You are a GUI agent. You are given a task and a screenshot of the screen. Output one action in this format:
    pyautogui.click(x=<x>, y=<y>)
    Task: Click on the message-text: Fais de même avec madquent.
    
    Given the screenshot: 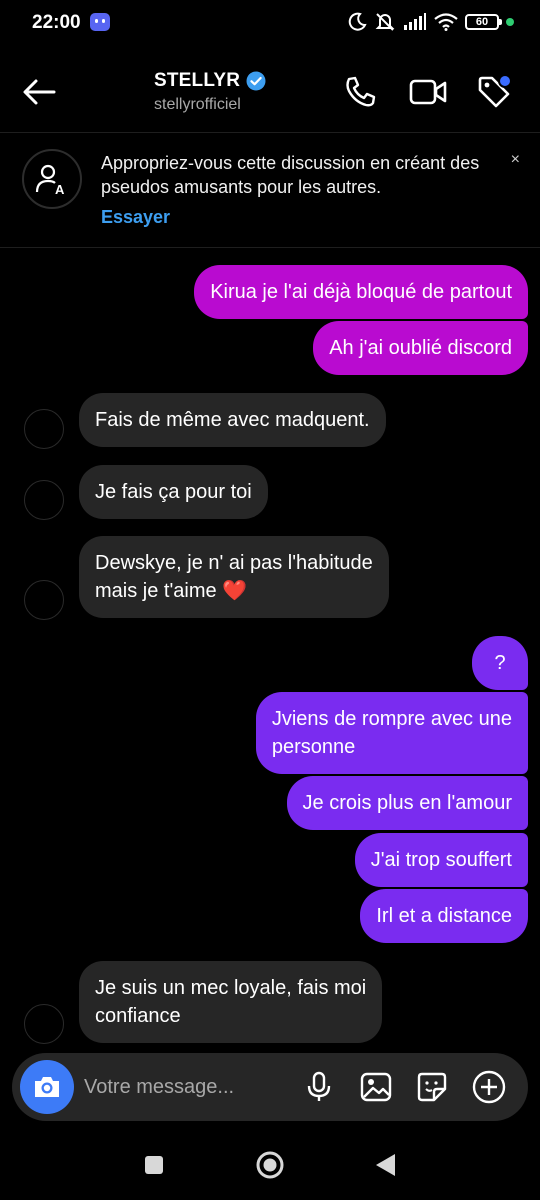 What is the action you would take?
    pyautogui.click(x=232, y=420)
    